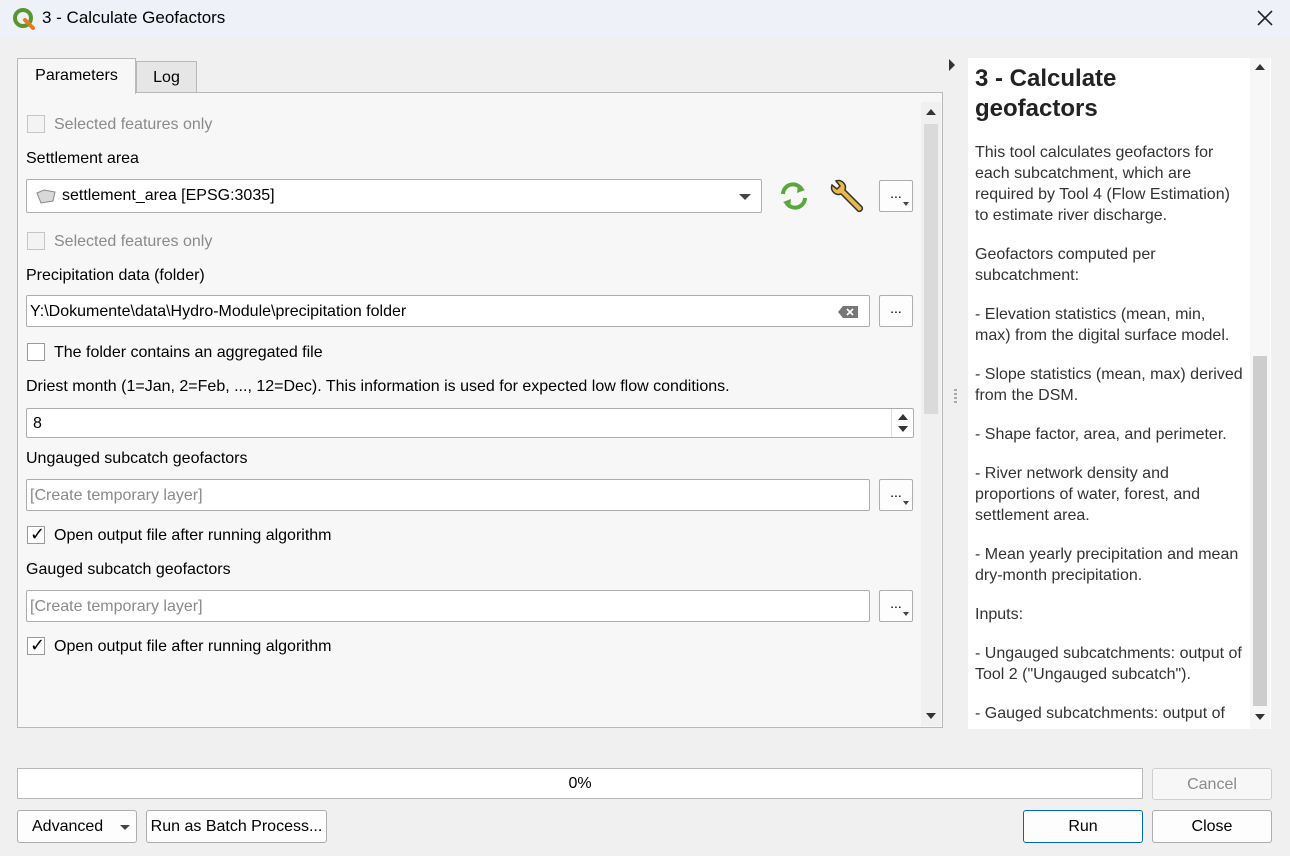  I want to click on cancel-button: Cancel, so click(1212, 784).